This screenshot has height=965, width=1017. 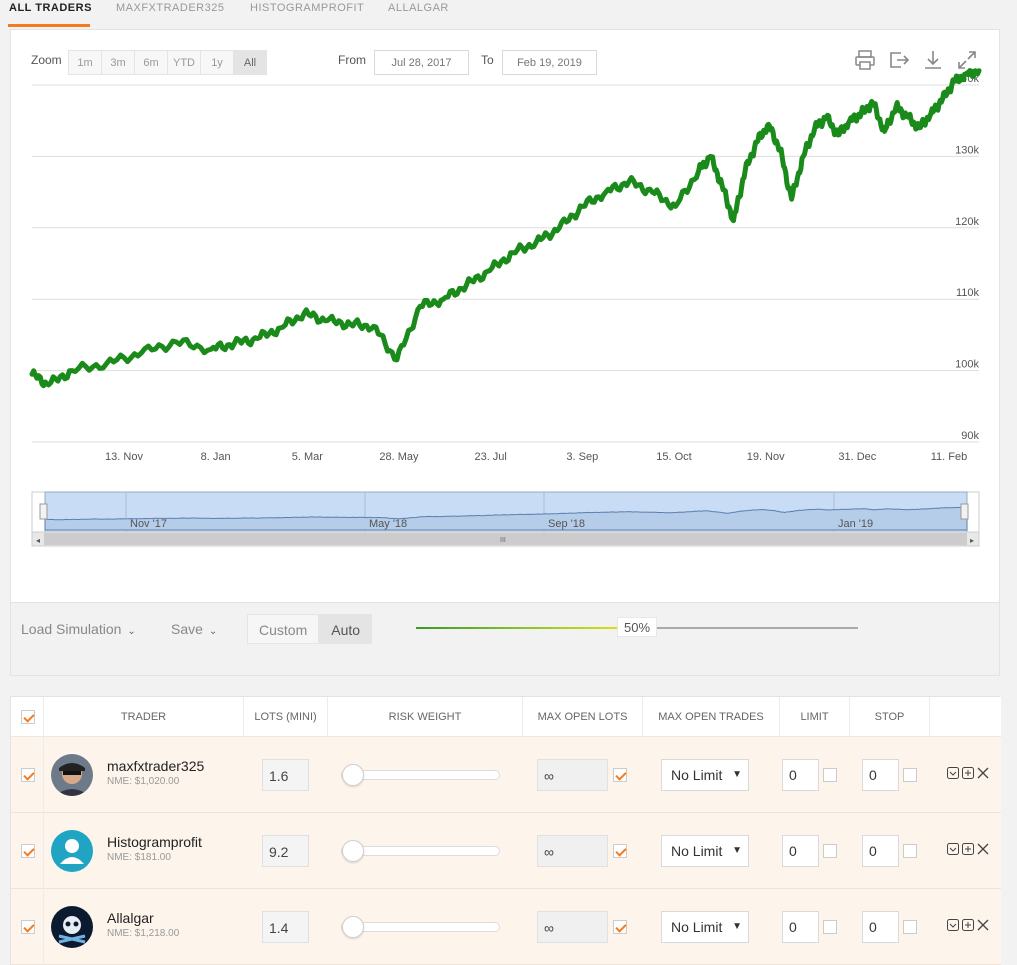 I want to click on save-dropdown: Save ⌄, so click(x=194, y=629).